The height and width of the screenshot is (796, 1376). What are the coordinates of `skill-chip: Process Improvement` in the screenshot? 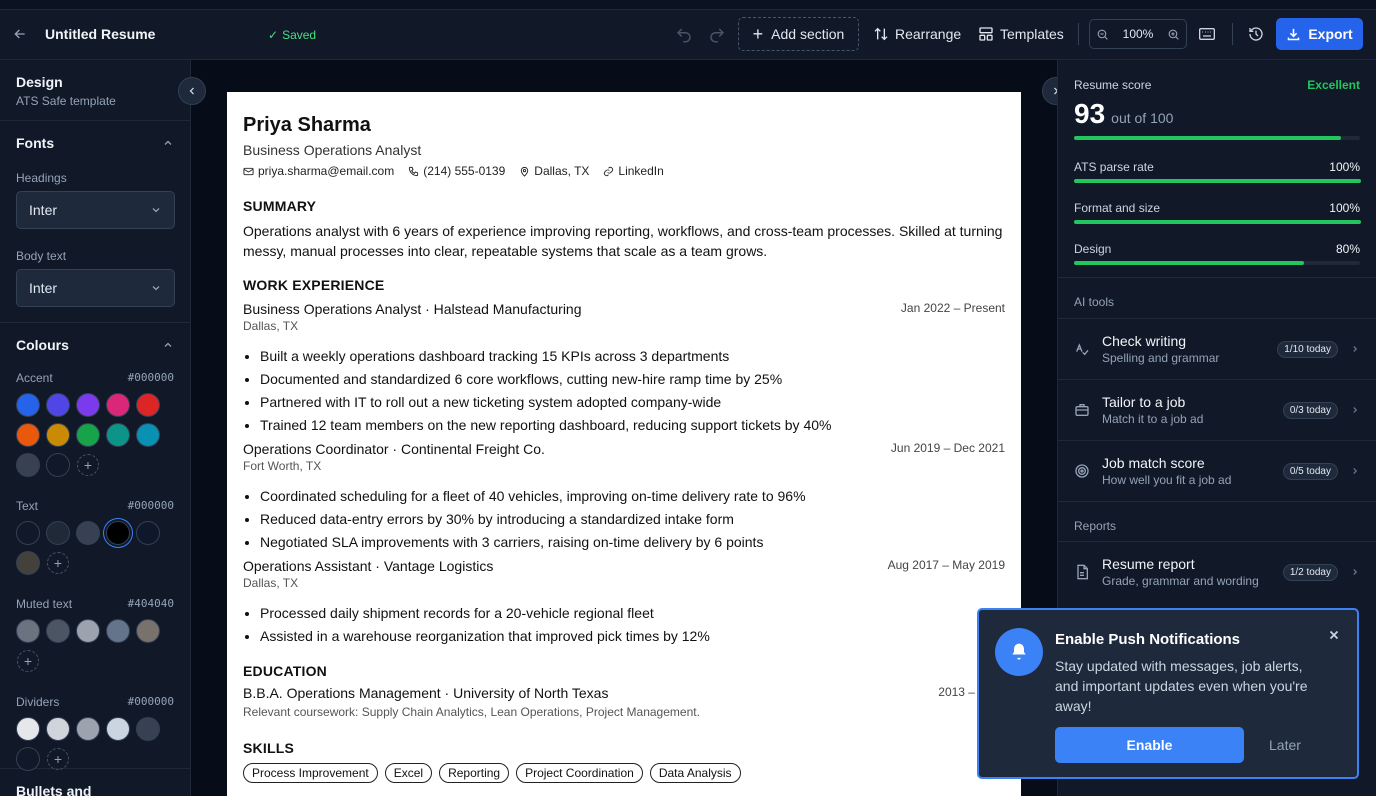 It's located at (310, 773).